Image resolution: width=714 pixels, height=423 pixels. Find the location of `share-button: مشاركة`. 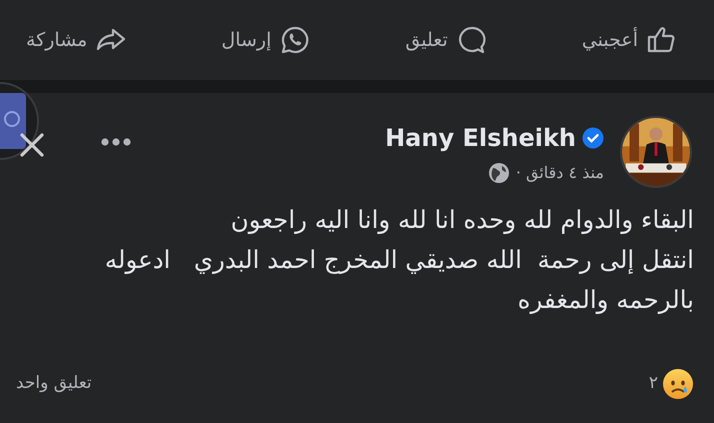

share-button: مشاركة is located at coordinates (77, 40).